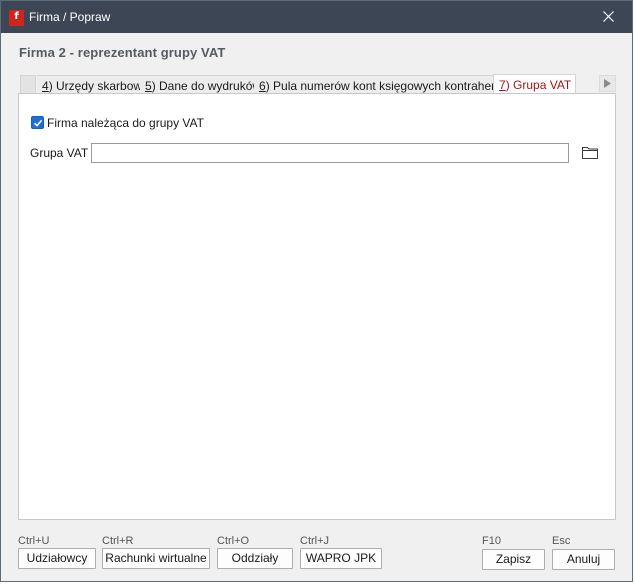  Describe the element at coordinates (330, 153) in the screenshot. I see `grupa-vat-input` at that location.